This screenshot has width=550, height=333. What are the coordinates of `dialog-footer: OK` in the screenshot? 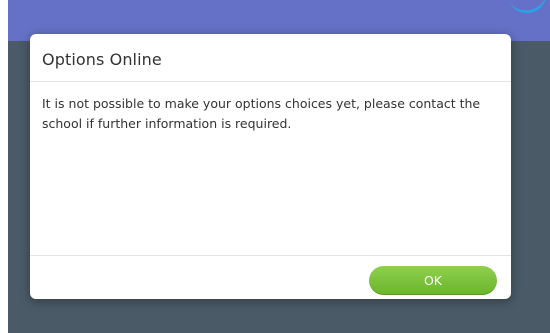 It's located at (270, 277).